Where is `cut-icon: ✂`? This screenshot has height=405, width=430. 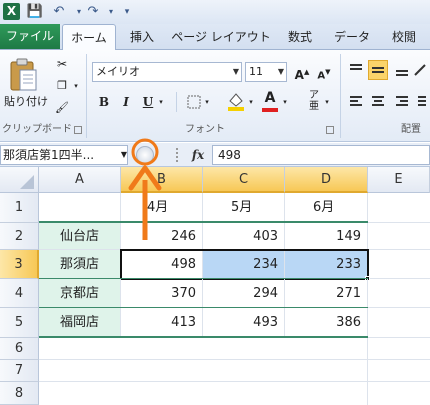 cut-icon: ✂ is located at coordinates (62, 64).